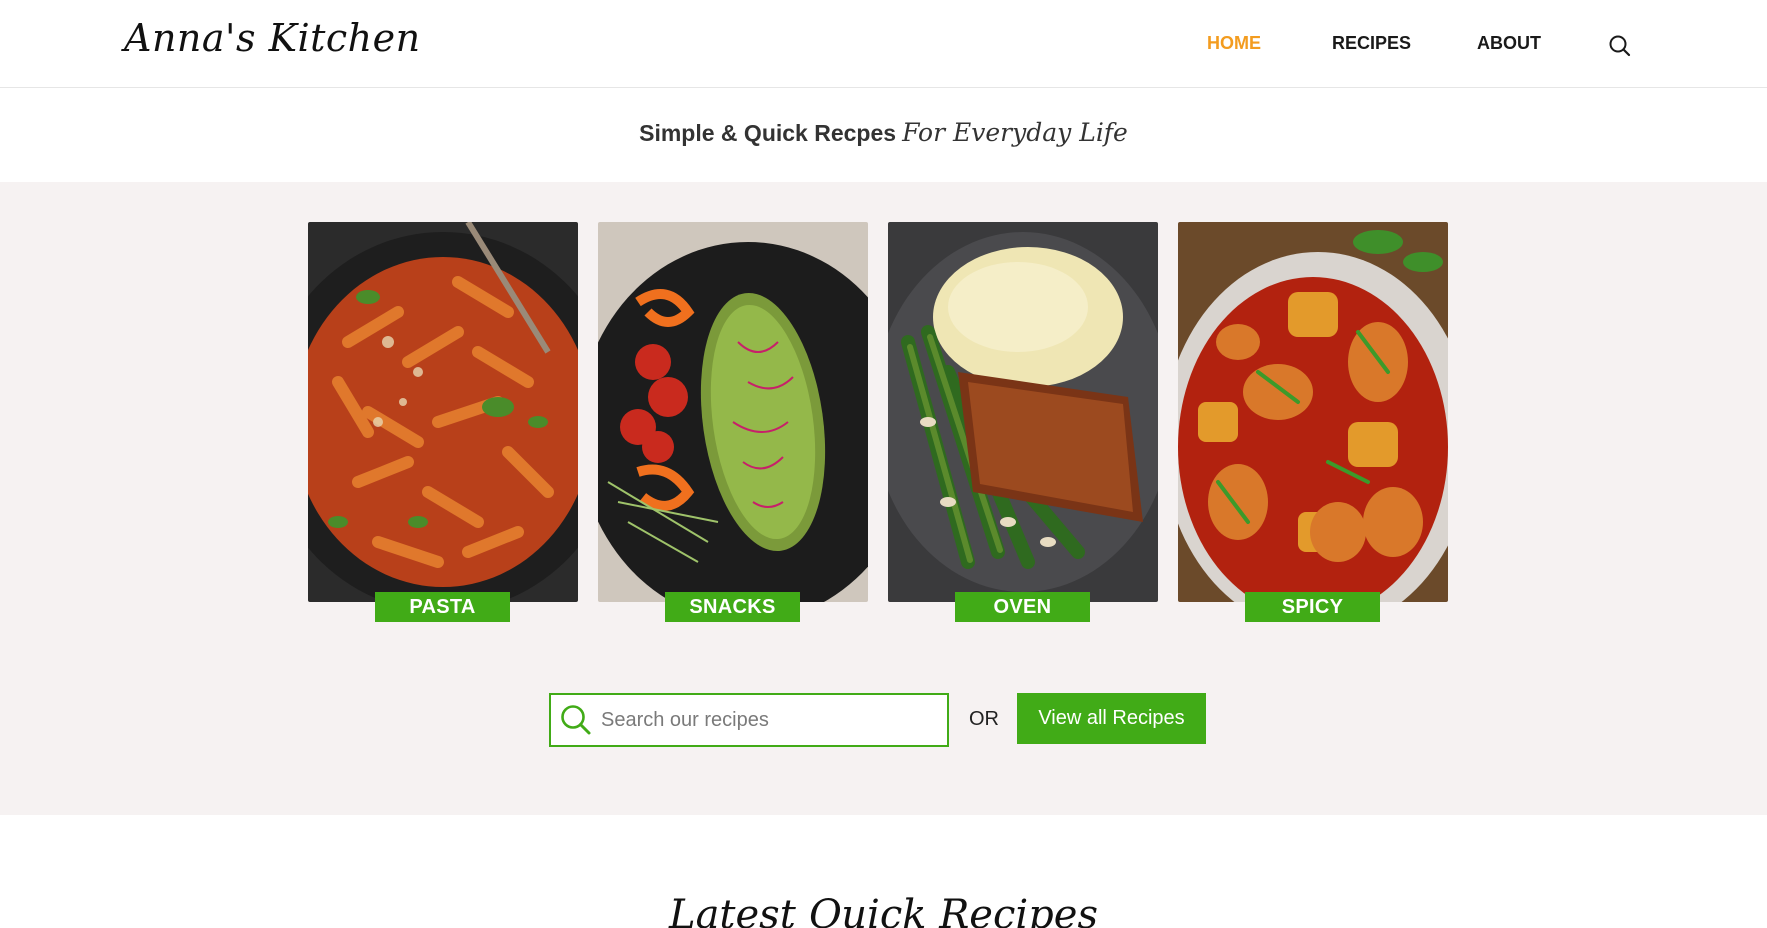 The image size is (1767, 928). I want to click on category-label-snacks: SNACKS, so click(732, 607).